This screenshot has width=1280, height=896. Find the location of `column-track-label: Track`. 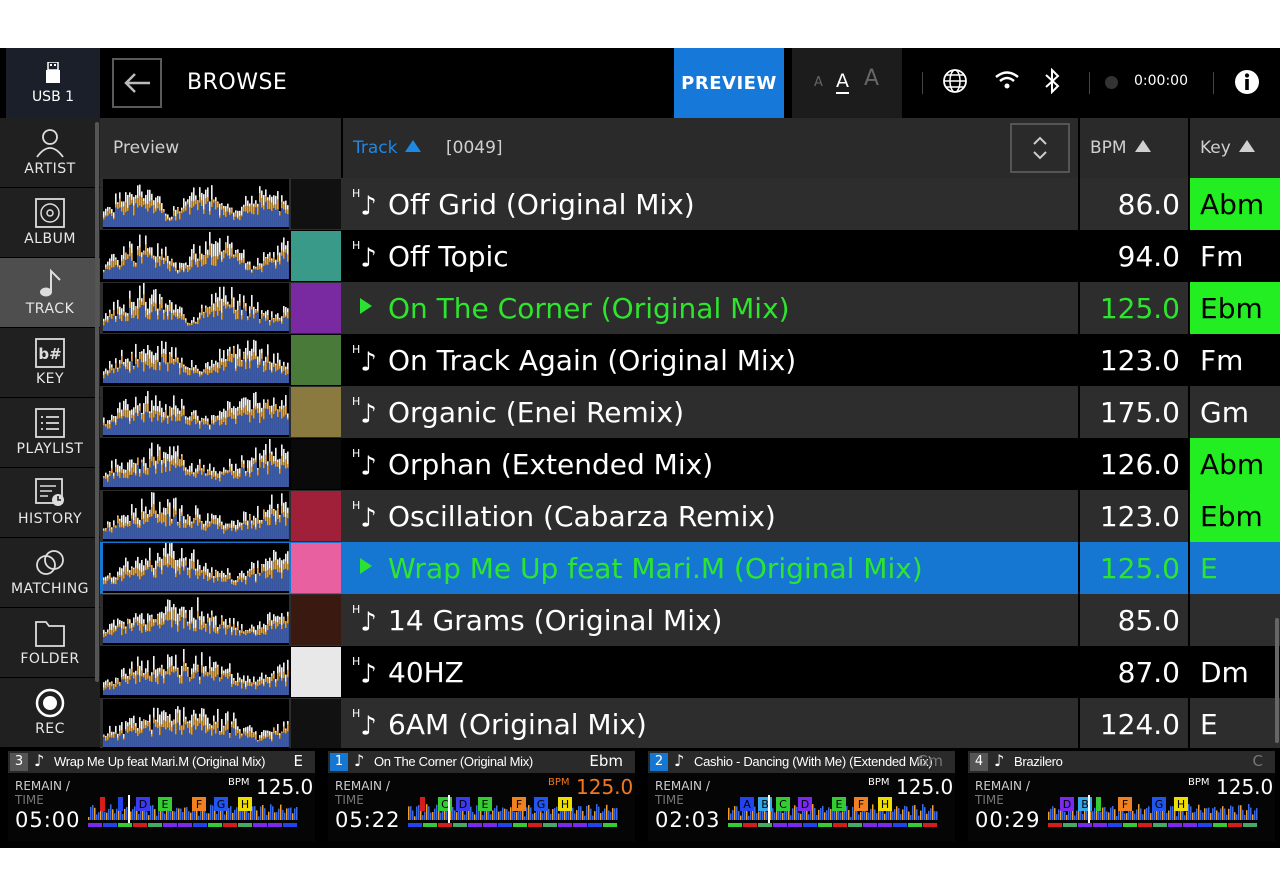

column-track-label: Track is located at coordinates (375, 148).